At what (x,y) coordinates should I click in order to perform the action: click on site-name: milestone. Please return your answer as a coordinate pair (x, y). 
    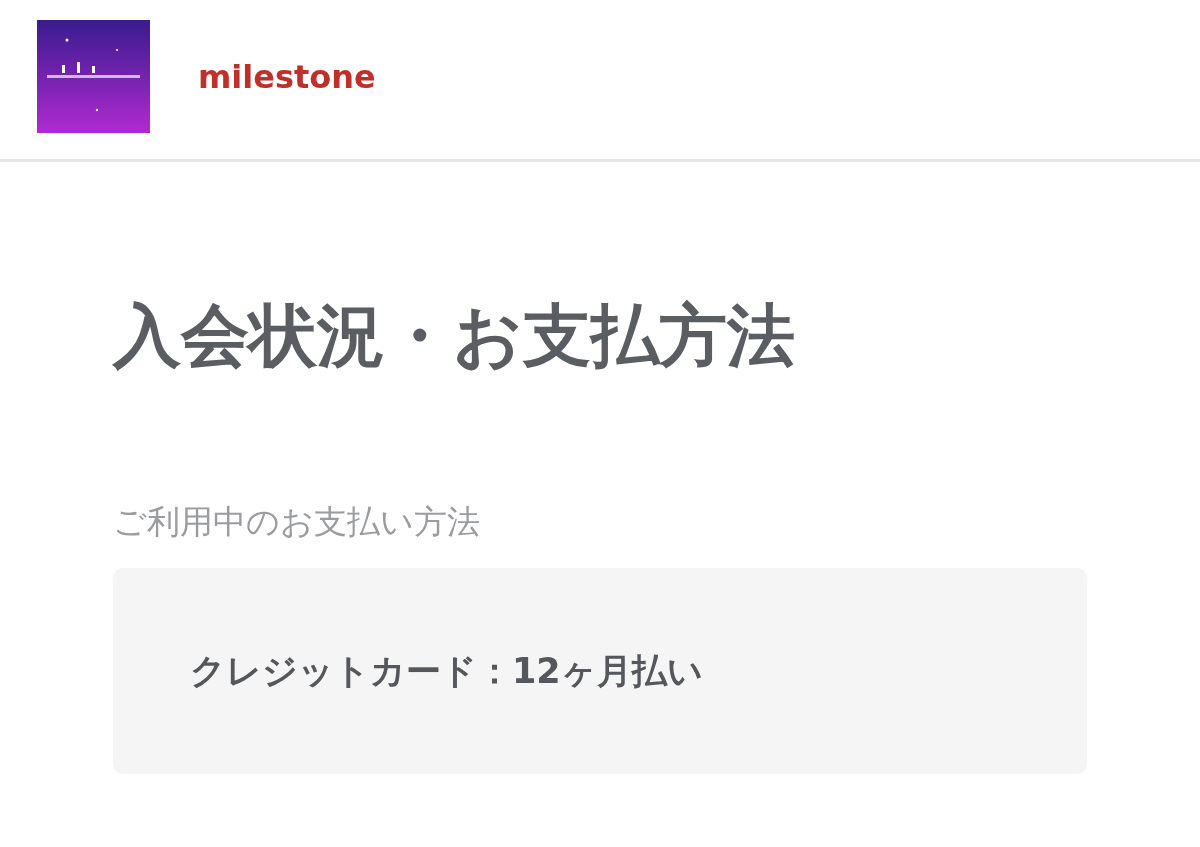
    Looking at the image, I should click on (287, 76).